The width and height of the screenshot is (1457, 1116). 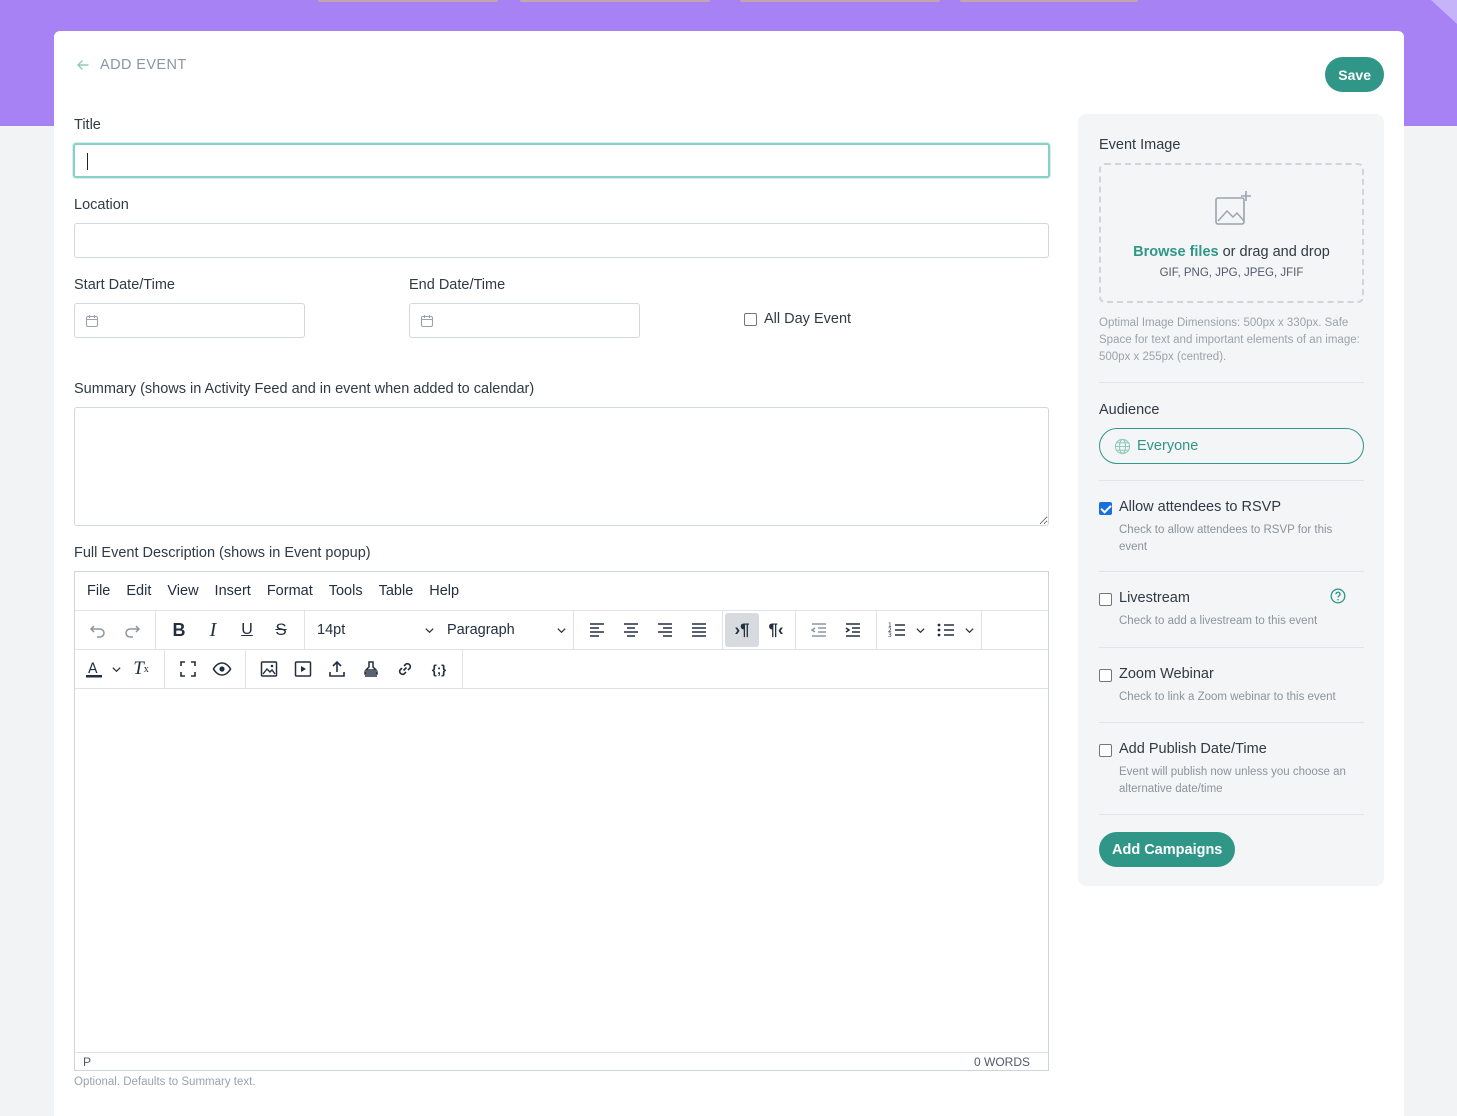 What do you see at coordinates (337, 669) in the screenshot?
I see `upload-icon` at bounding box center [337, 669].